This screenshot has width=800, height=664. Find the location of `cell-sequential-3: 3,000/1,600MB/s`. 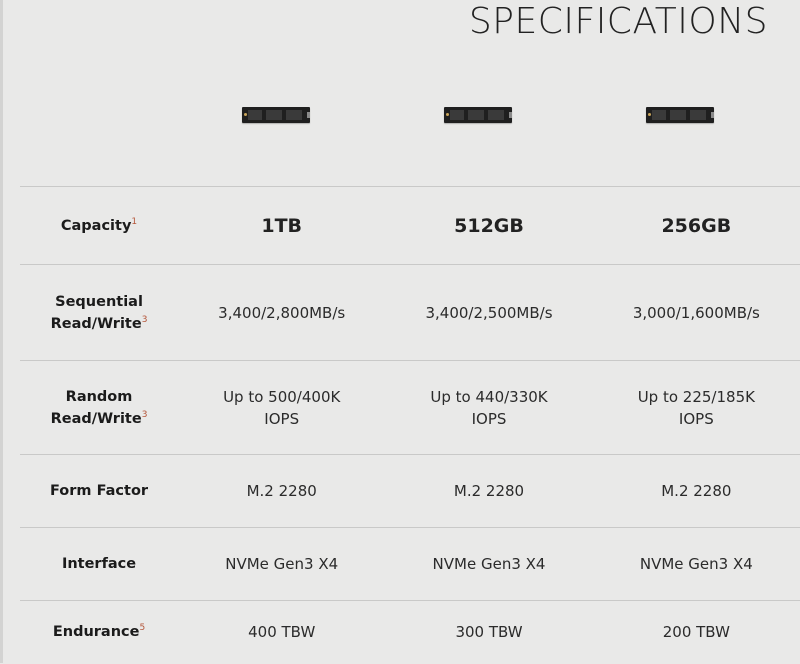

cell-sequential-3: 3,000/1,600MB/s is located at coordinates (696, 312).